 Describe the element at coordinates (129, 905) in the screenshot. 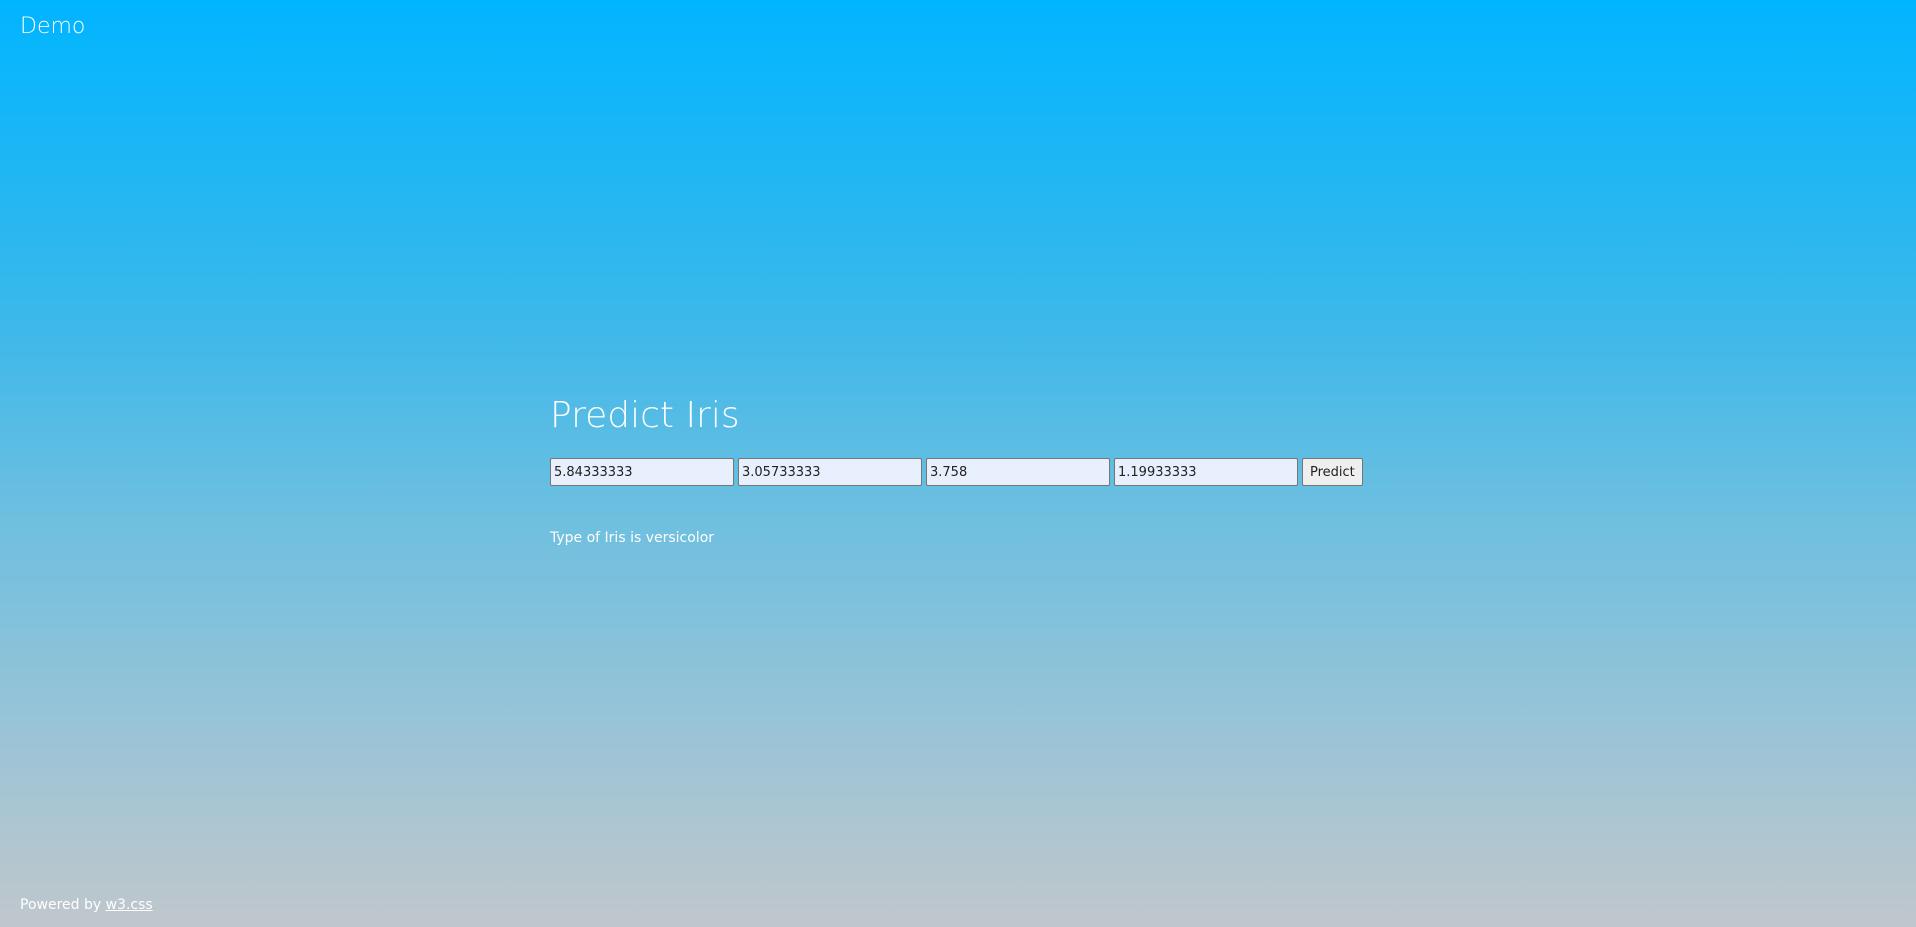

I see `w3css-link: w3.css` at that location.